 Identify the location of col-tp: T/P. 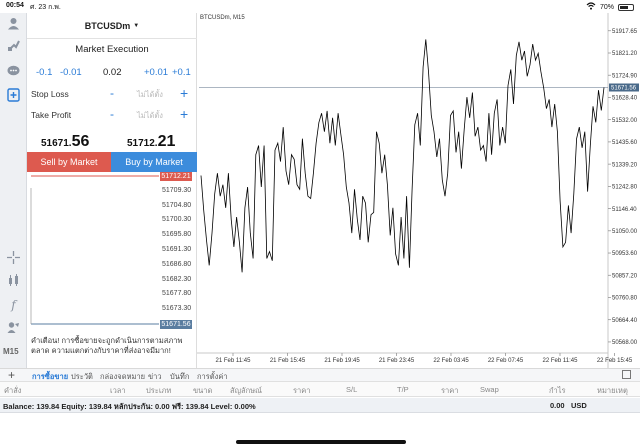
(403, 389).